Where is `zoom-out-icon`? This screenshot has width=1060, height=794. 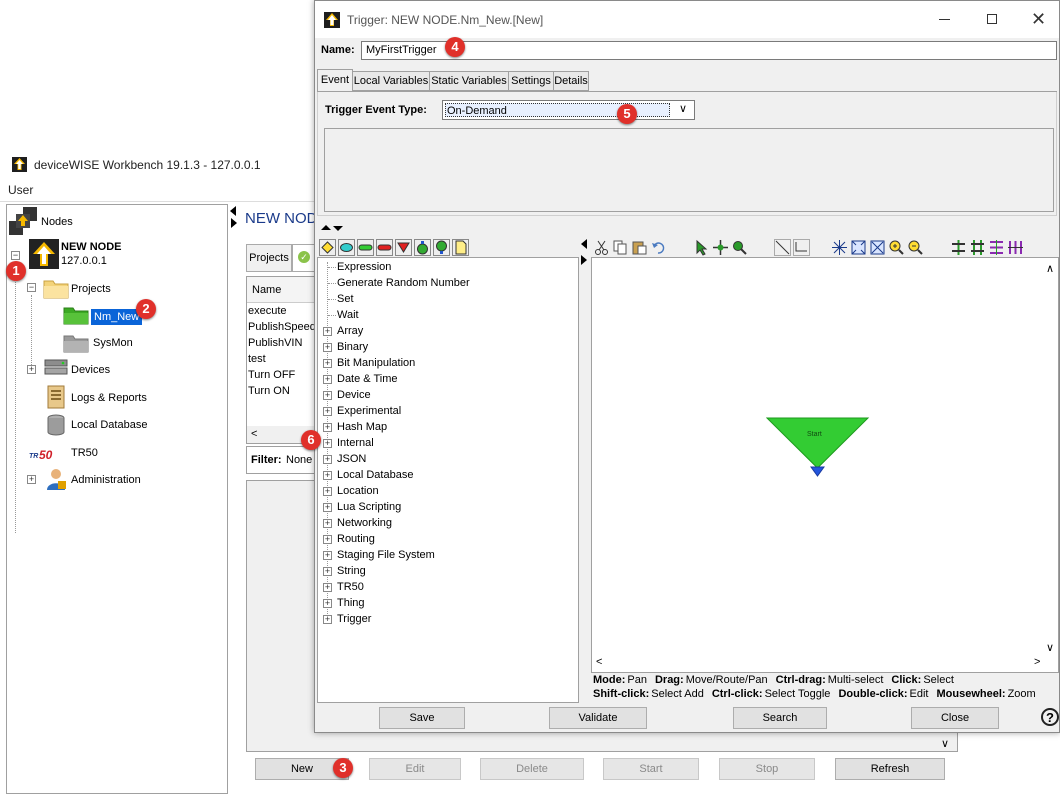
zoom-out-icon is located at coordinates (915, 247).